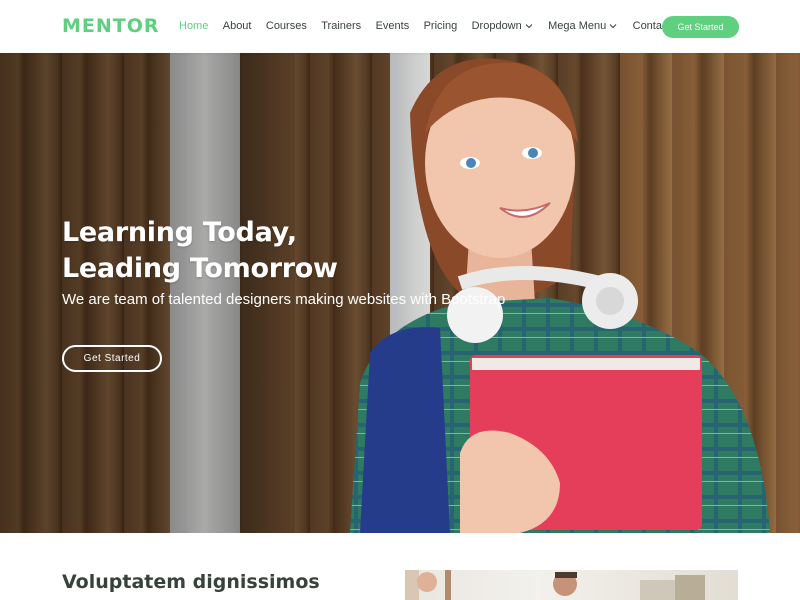 The height and width of the screenshot is (600, 800). I want to click on nav-label: Dropdown, so click(496, 26).